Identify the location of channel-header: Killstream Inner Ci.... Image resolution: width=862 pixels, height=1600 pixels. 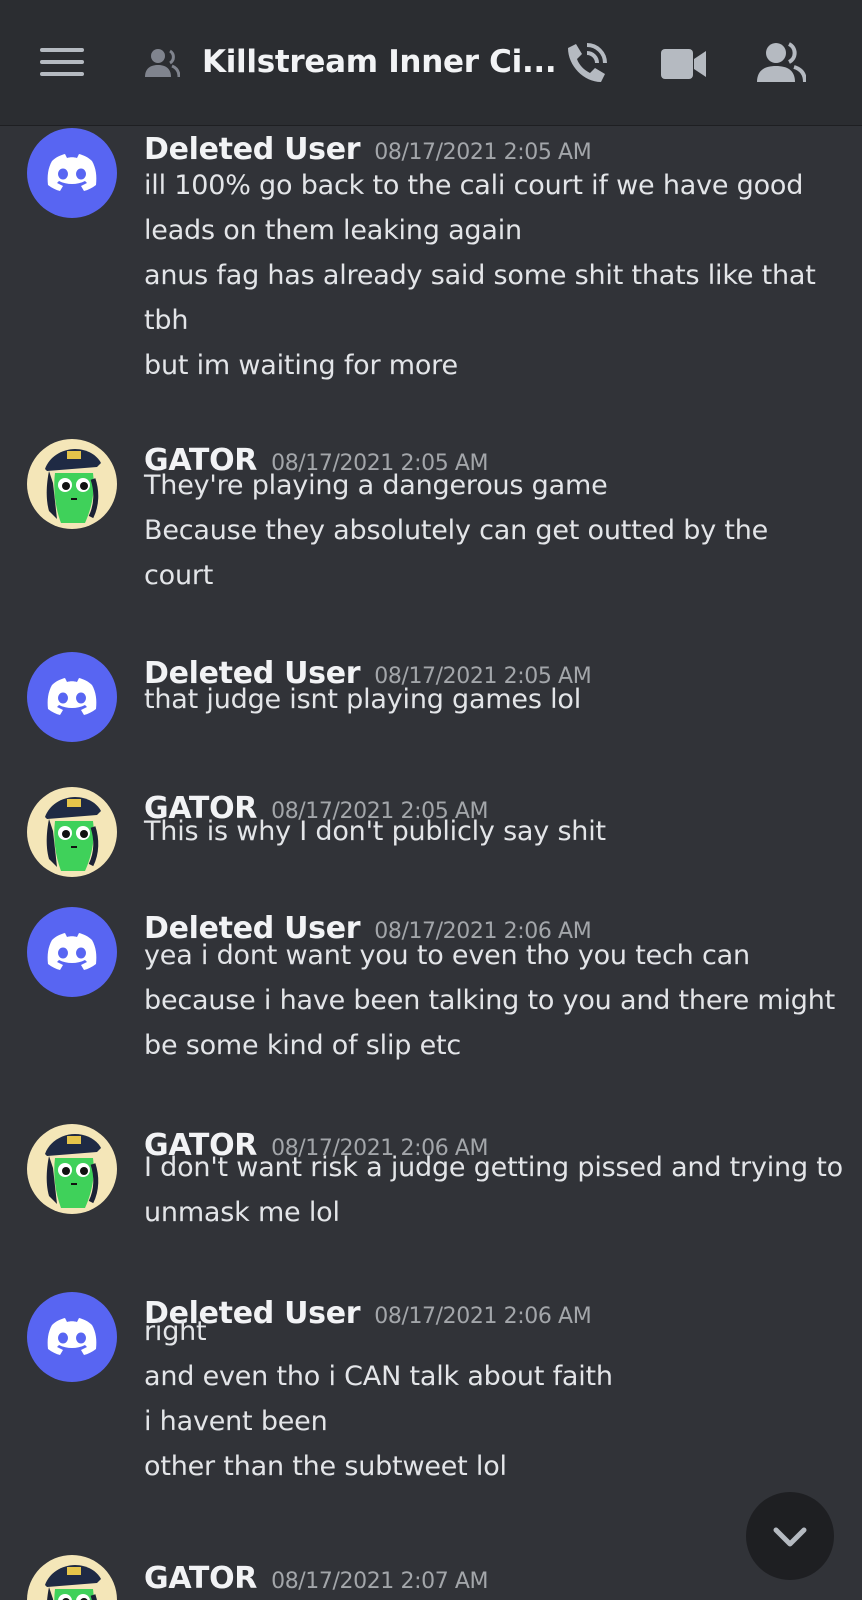
(431, 63).